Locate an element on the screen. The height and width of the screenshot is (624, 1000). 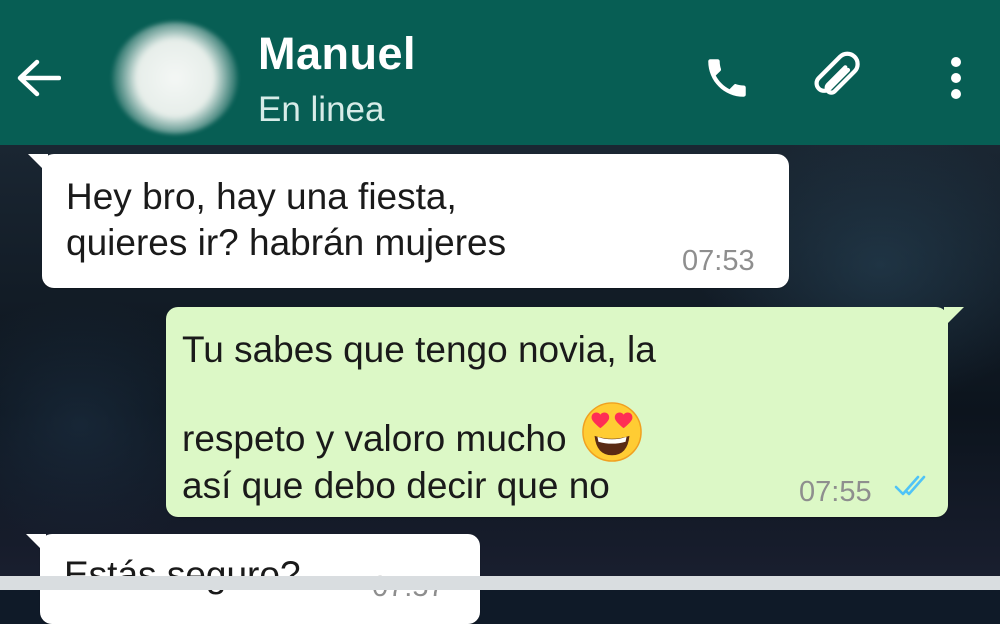
more-options-button is located at coordinates (956, 78).